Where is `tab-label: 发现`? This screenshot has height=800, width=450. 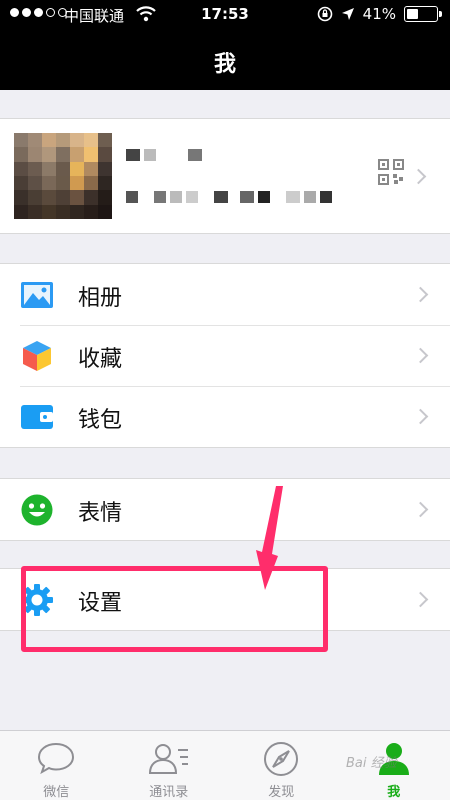
tab-label: 发现 is located at coordinates (281, 792).